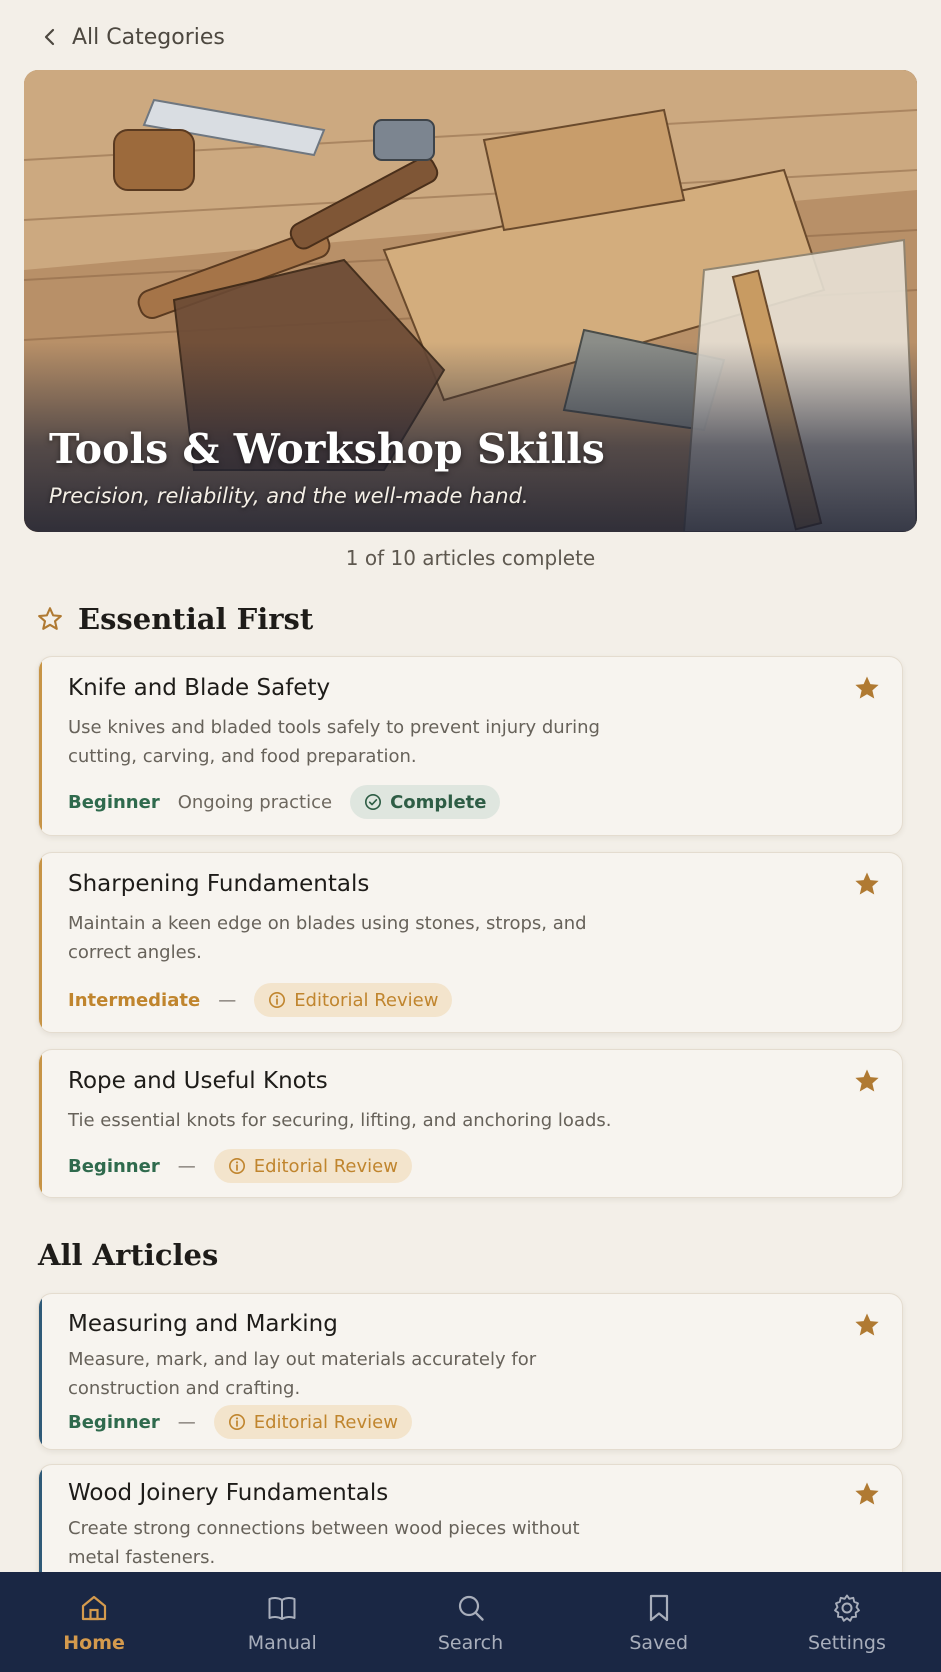 This screenshot has height=1672, width=941. What do you see at coordinates (282, 1622) in the screenshot?
I see `tab-manual: Manual` at bounding box center [282, 1622].